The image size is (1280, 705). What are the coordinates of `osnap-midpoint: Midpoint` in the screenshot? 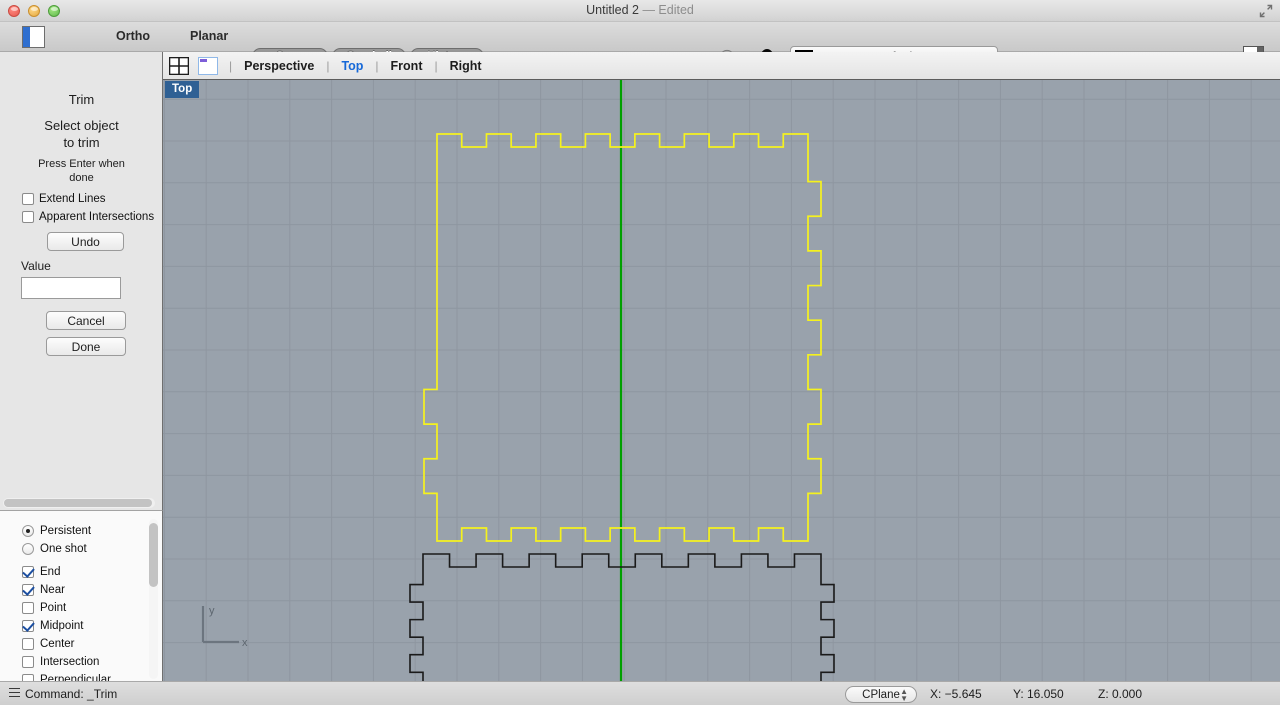 It's located at (52, 626).